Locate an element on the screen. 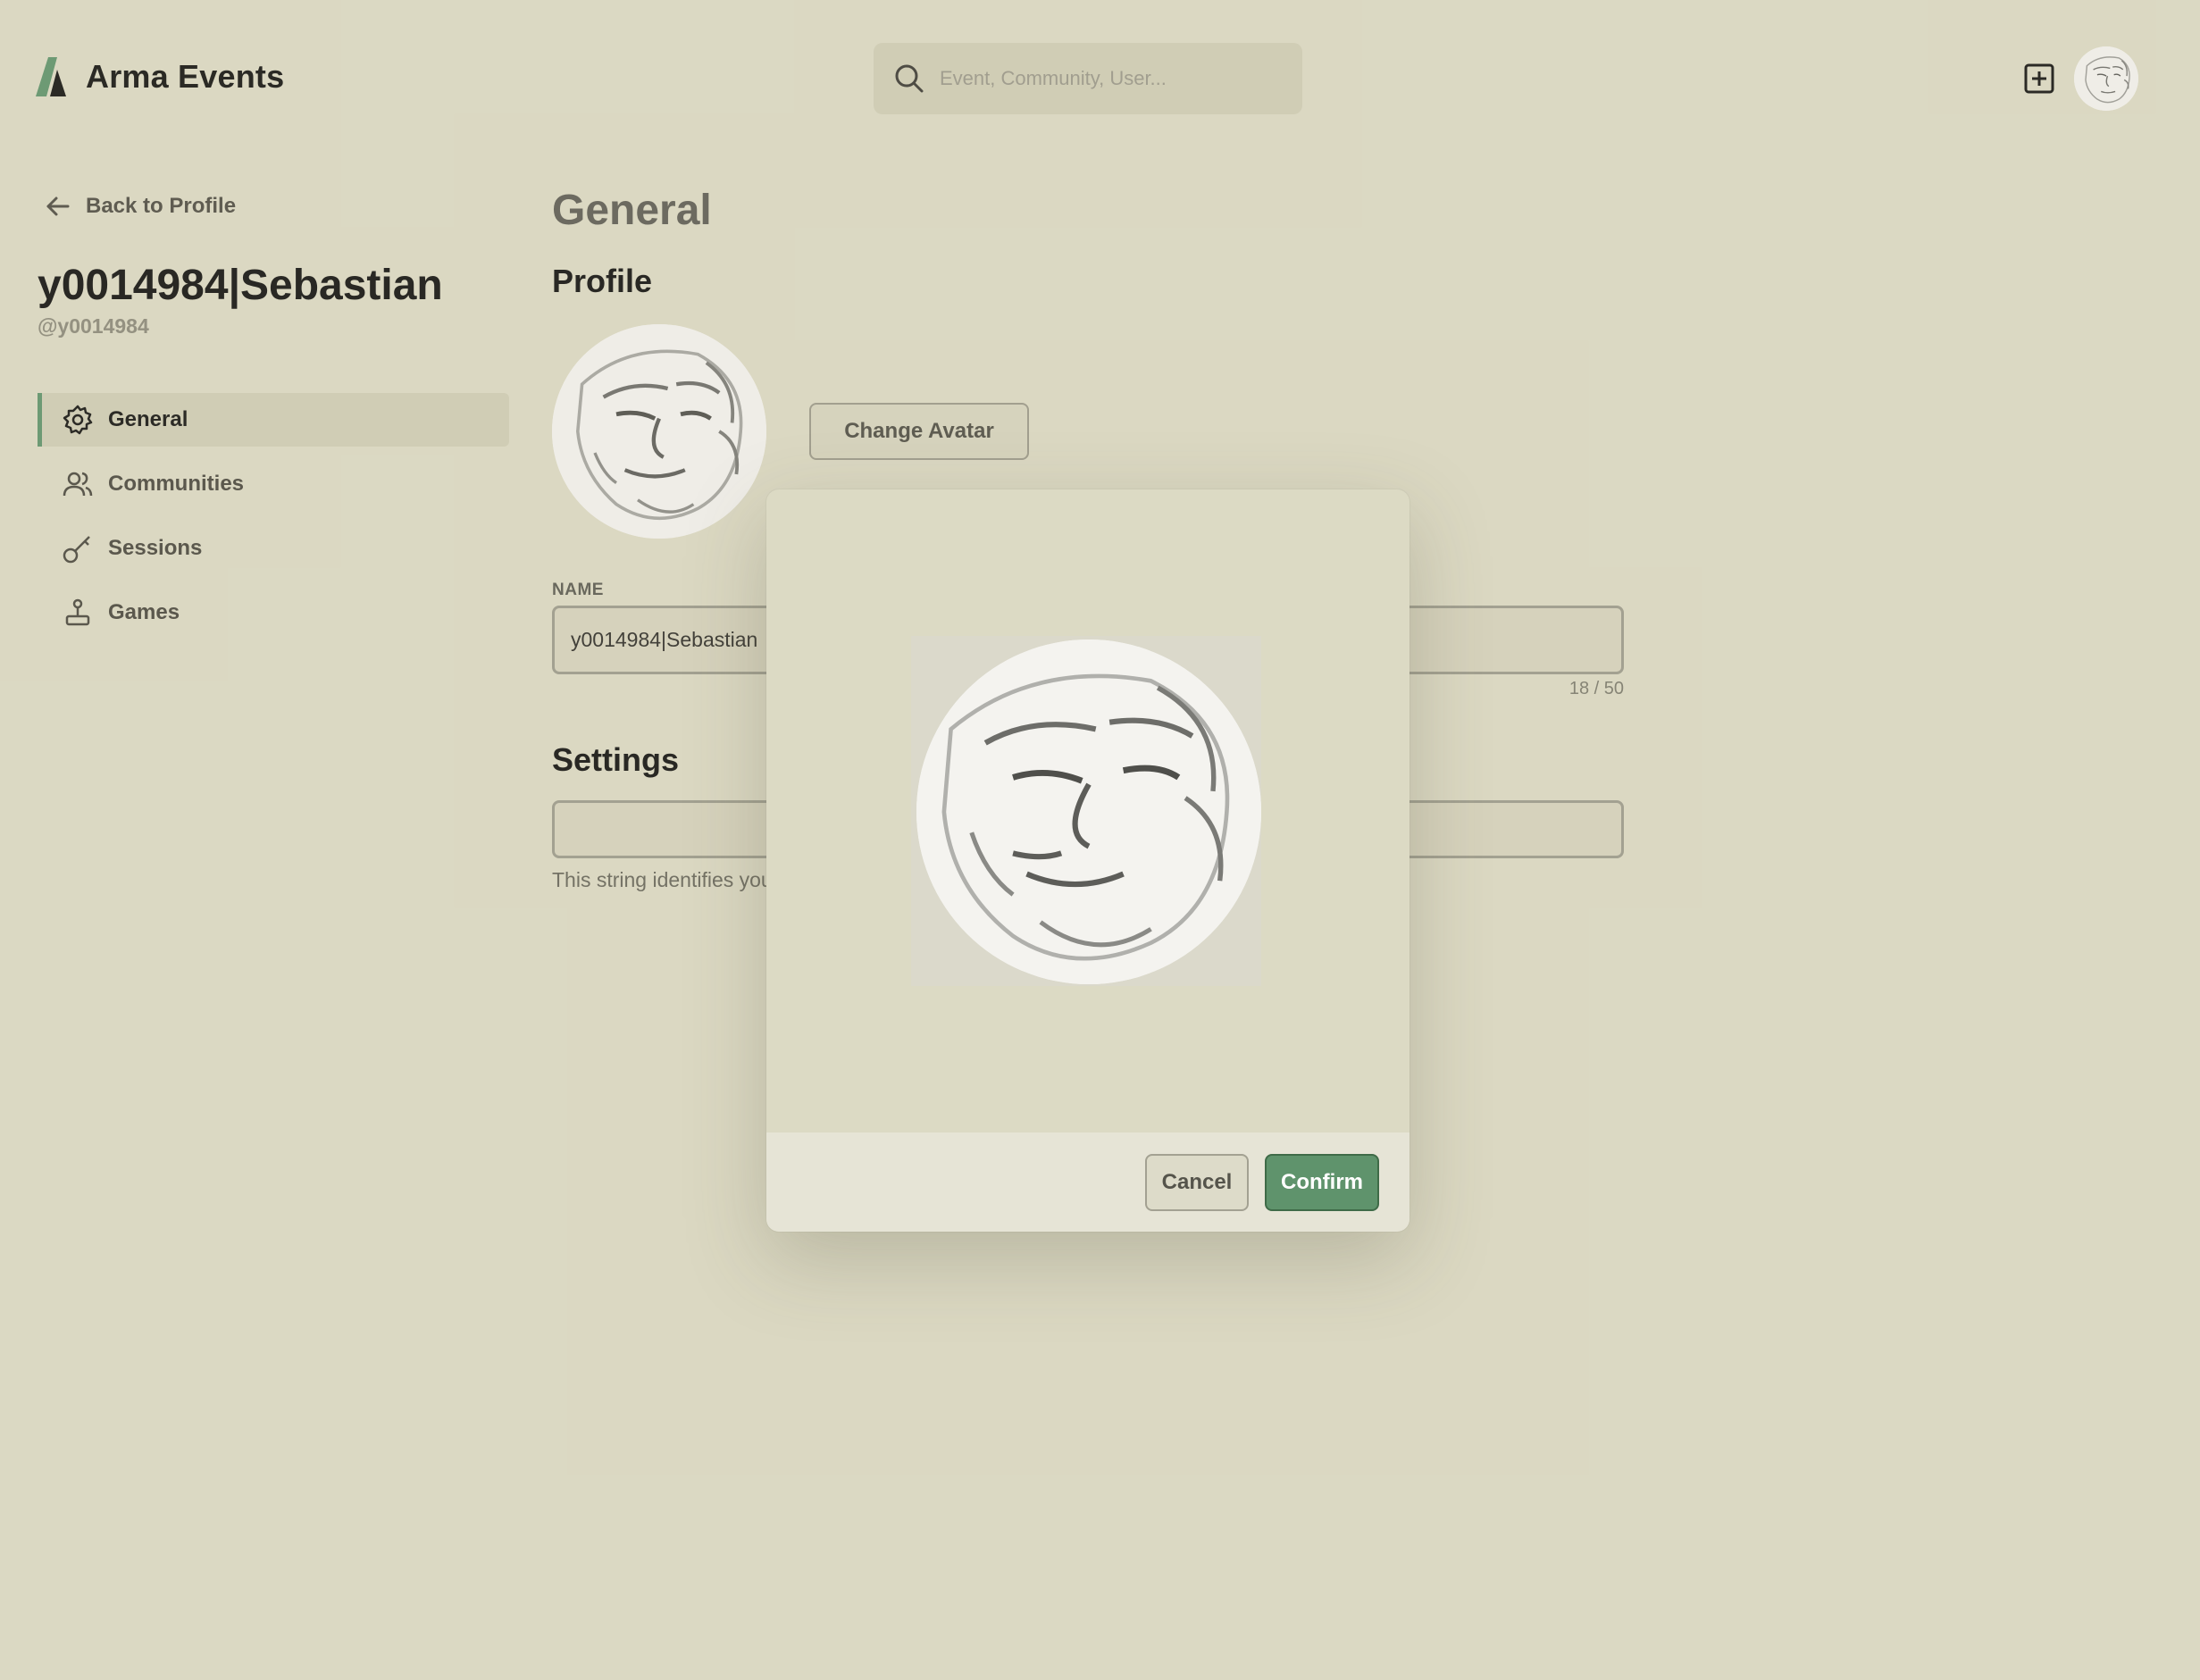  avatar-crop-dialog: Cancel Confirm is located at coordinates (1088, 860).